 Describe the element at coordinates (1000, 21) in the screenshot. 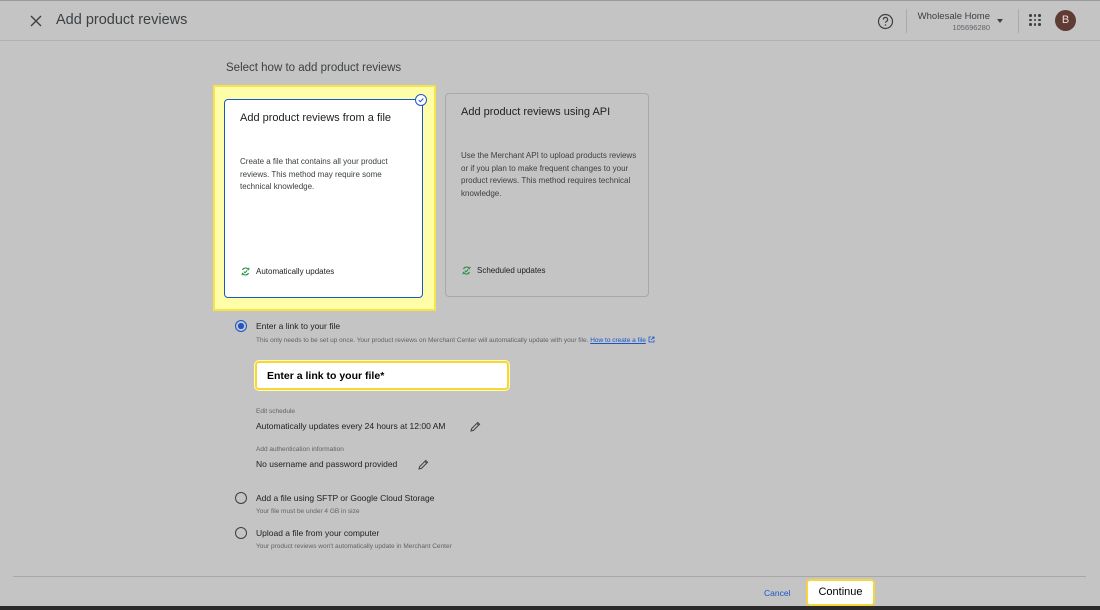

I see `account-dropdown-icon` at that location.